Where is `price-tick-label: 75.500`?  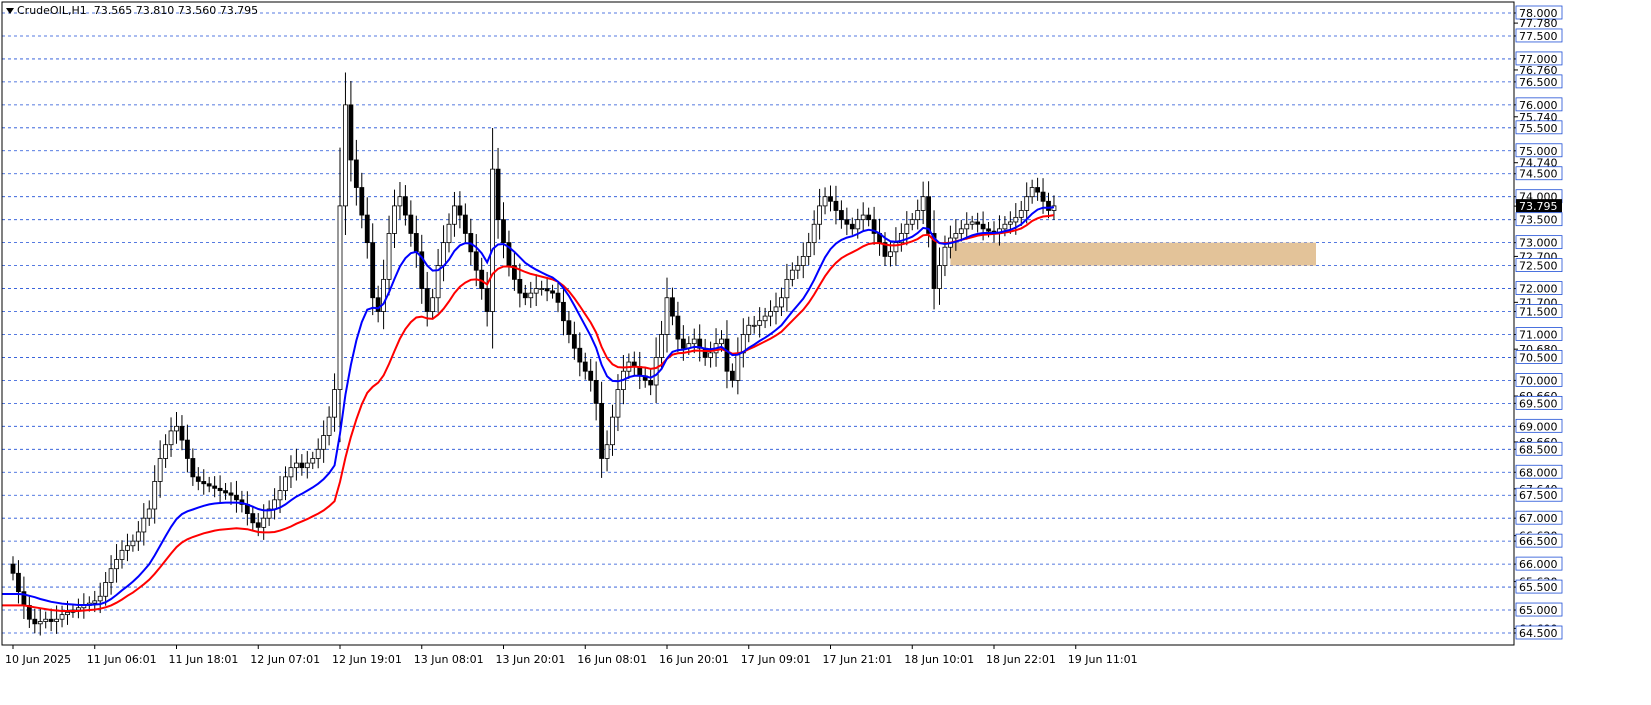 price-tick-label: 75.500 is located at coordinates (1538, 128).